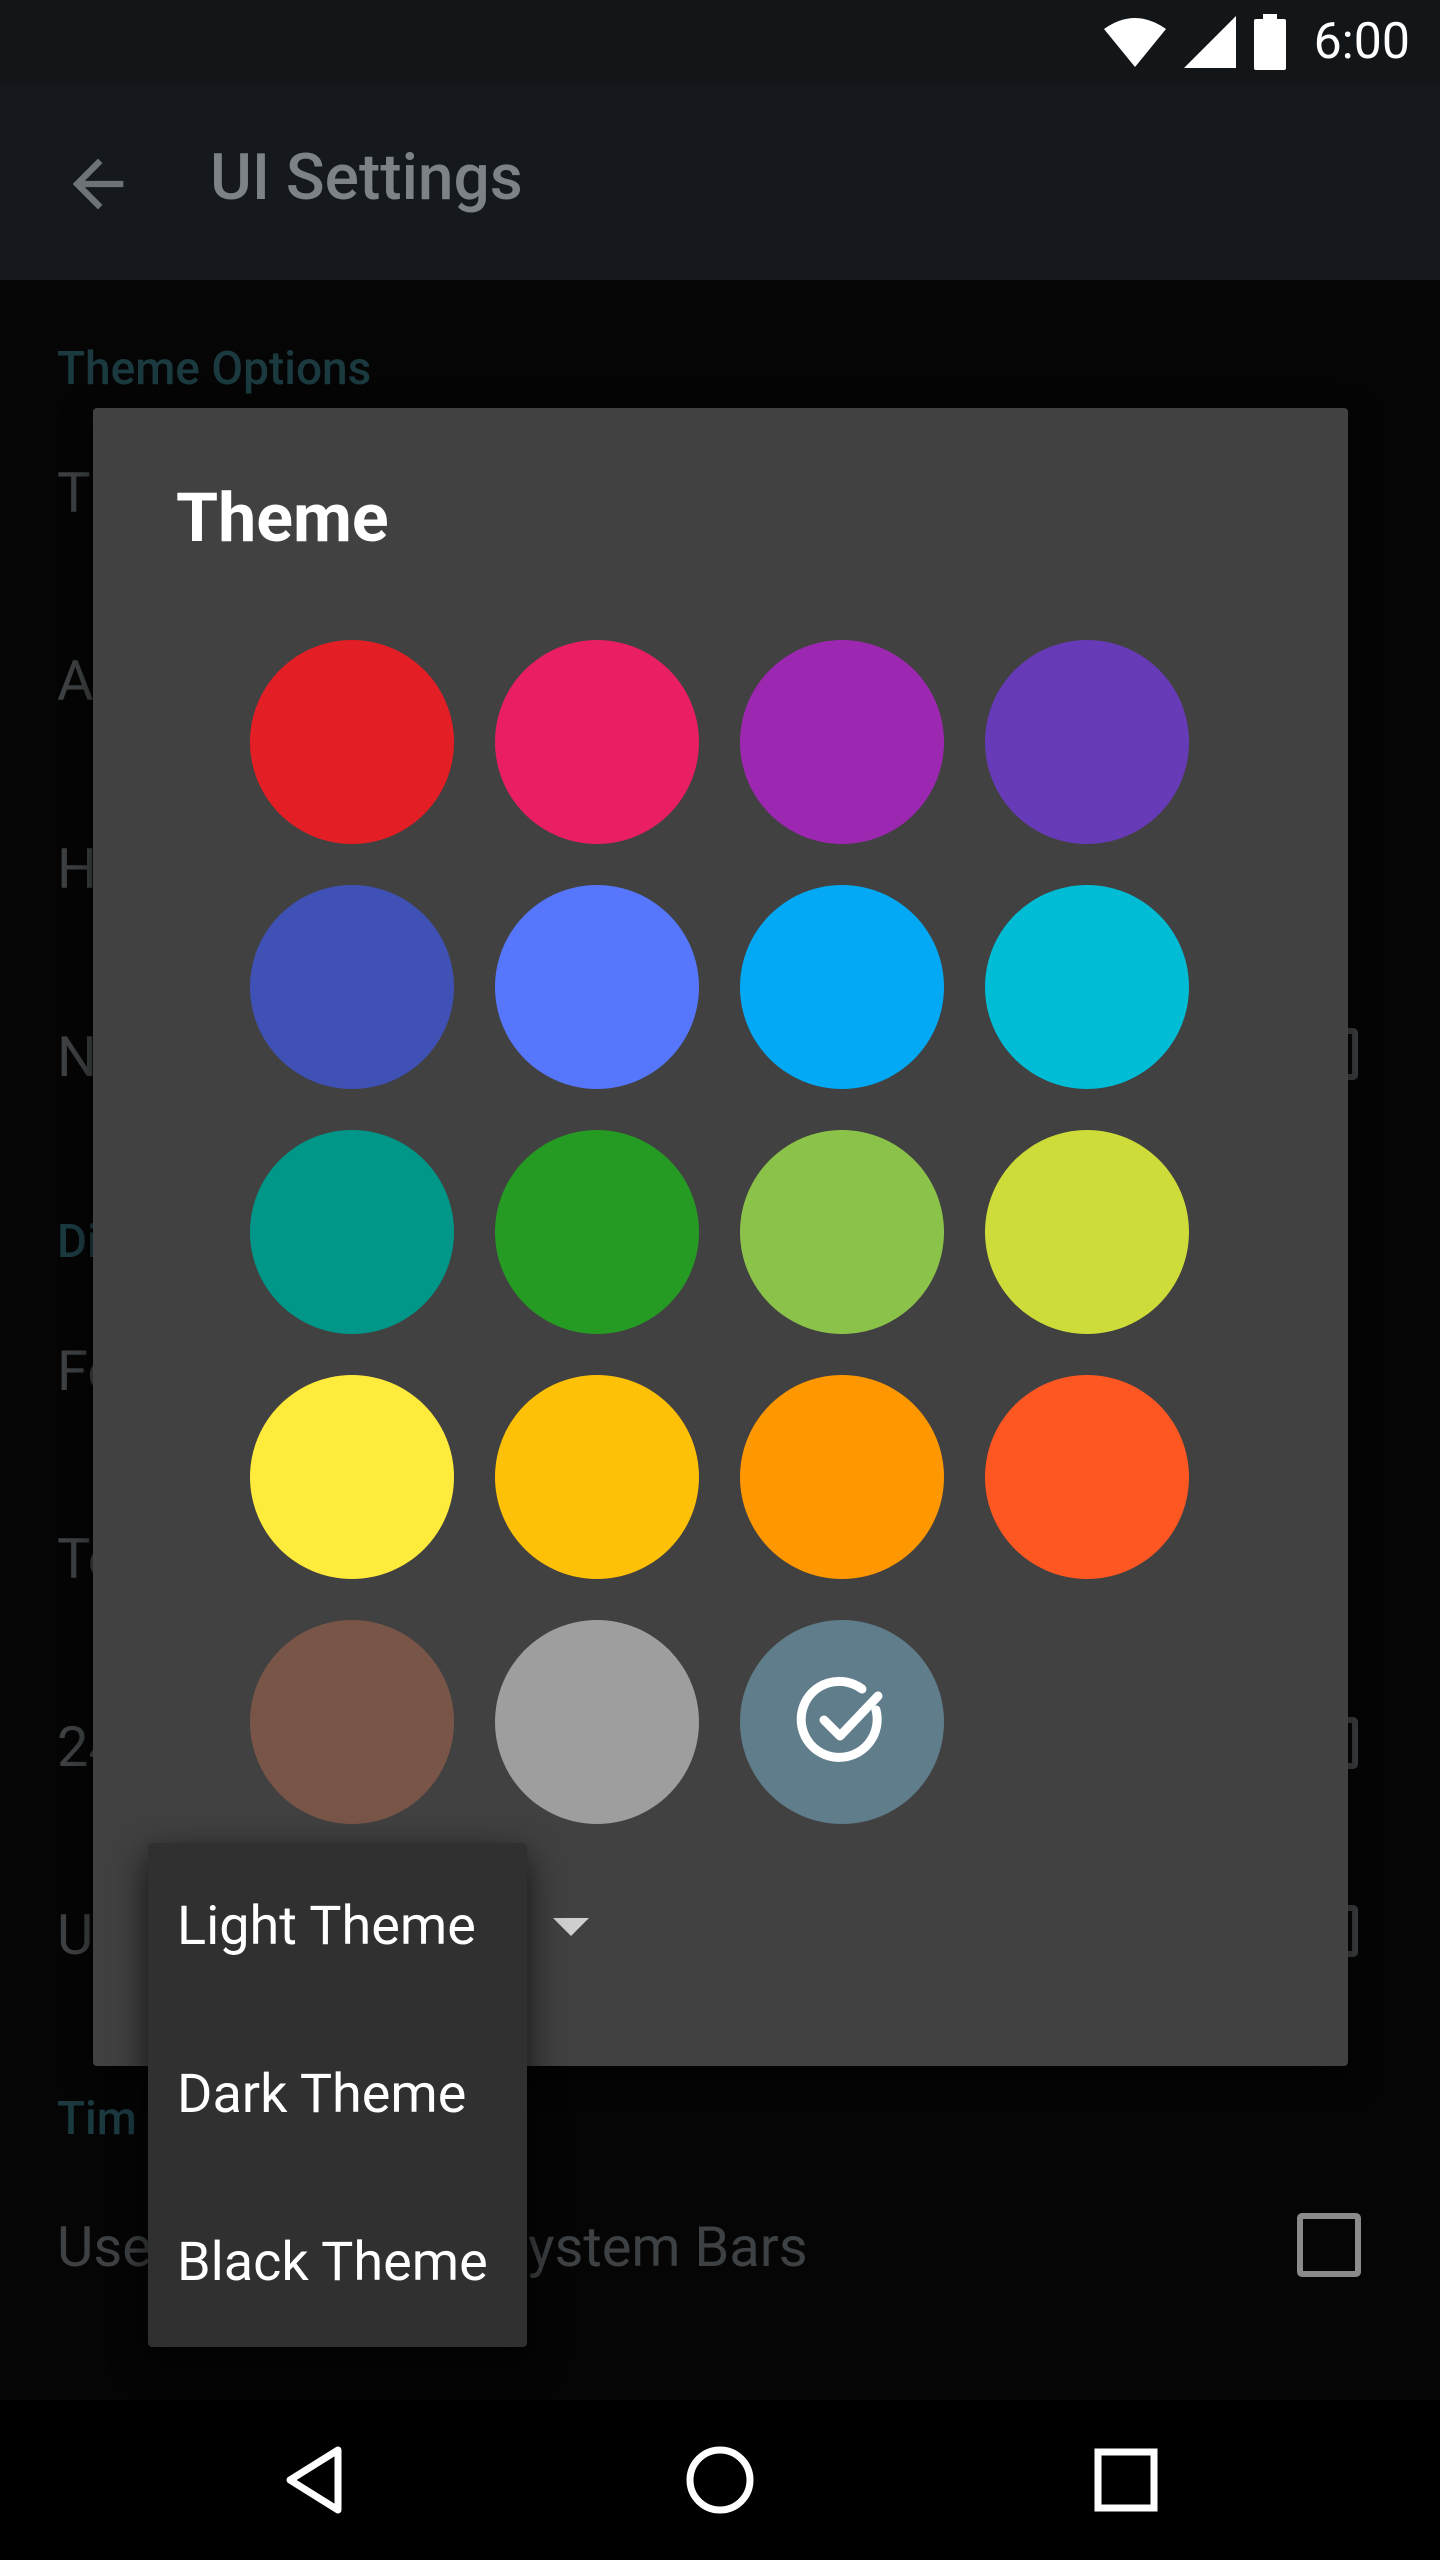 The height and width of the screenshot is (2560, 1440). What do you see at coordinates (842, 742) in the screenshot?
I see `color-swatch-purple` at bounding box center [842, 742].